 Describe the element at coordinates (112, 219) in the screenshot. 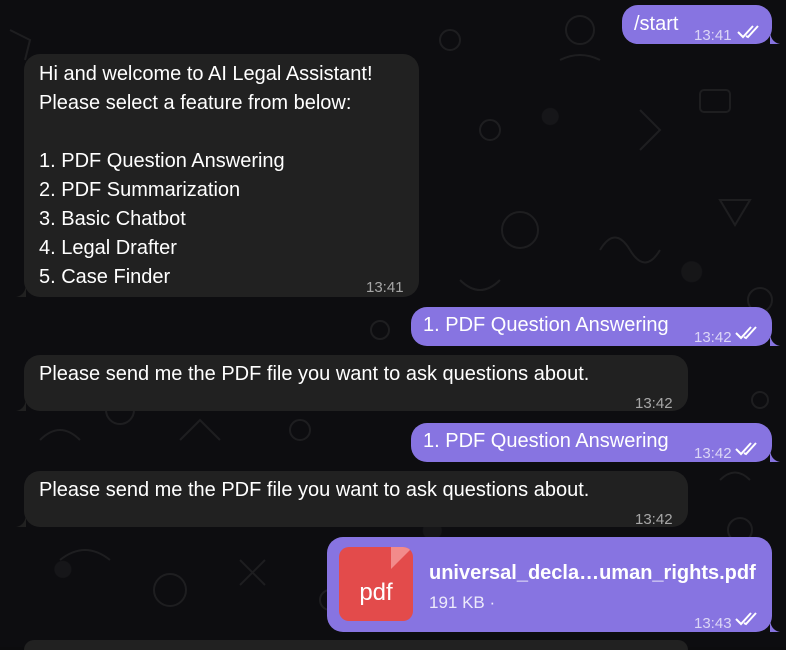

I see `message-line: 3. Basic Chatbot` at that location.